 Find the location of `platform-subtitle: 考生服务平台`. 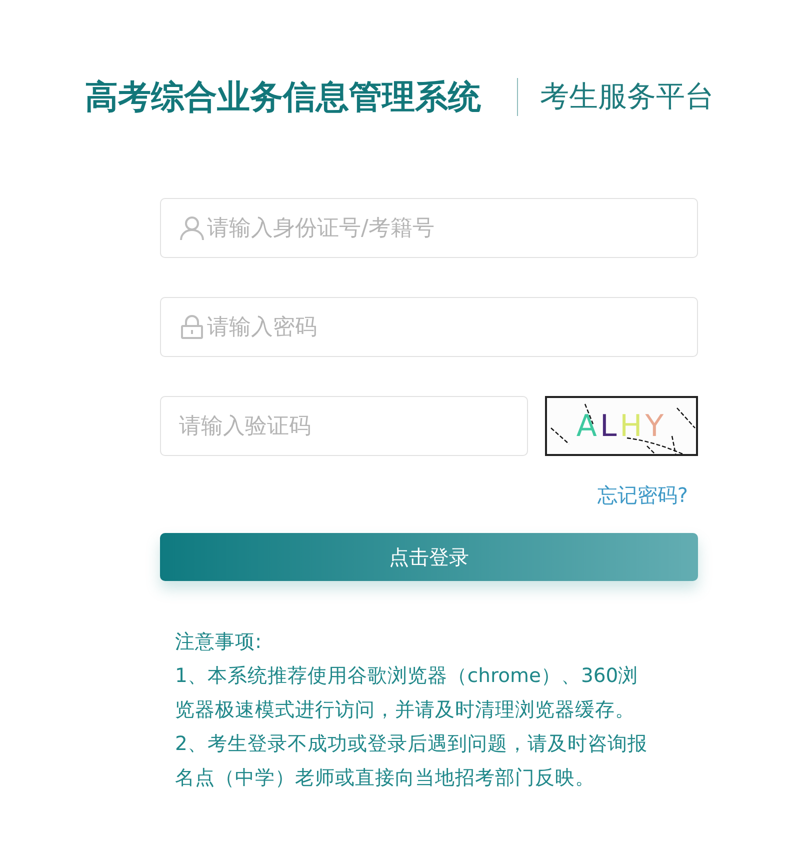

platform-subtitle: 考生服务平台 is located at coordinates (627, 96).